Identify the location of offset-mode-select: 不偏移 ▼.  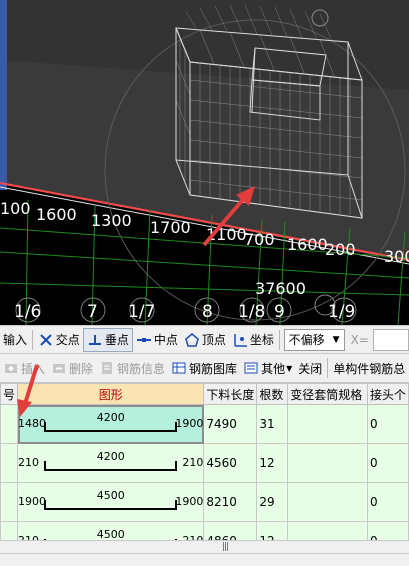
(314, 339).